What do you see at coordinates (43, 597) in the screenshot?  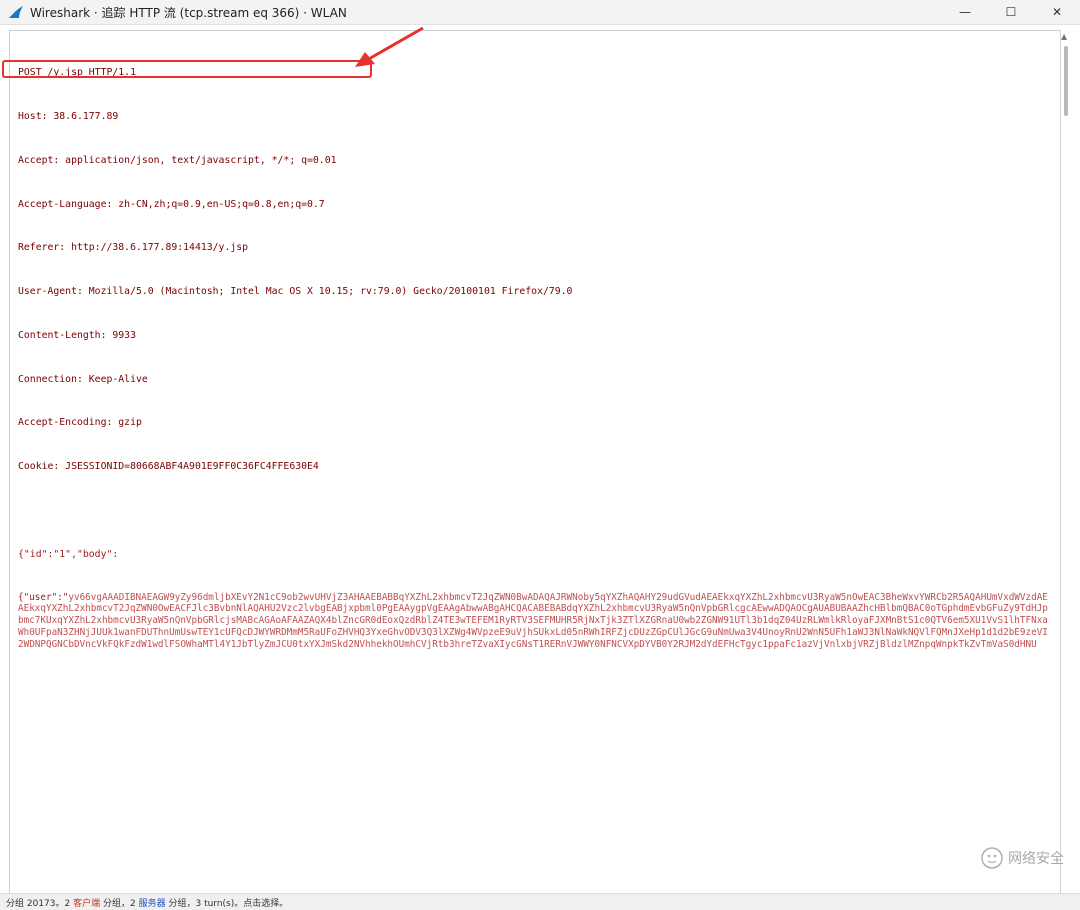 I see `payload-prefix: {"user":"` at bounding box center [43, 597].